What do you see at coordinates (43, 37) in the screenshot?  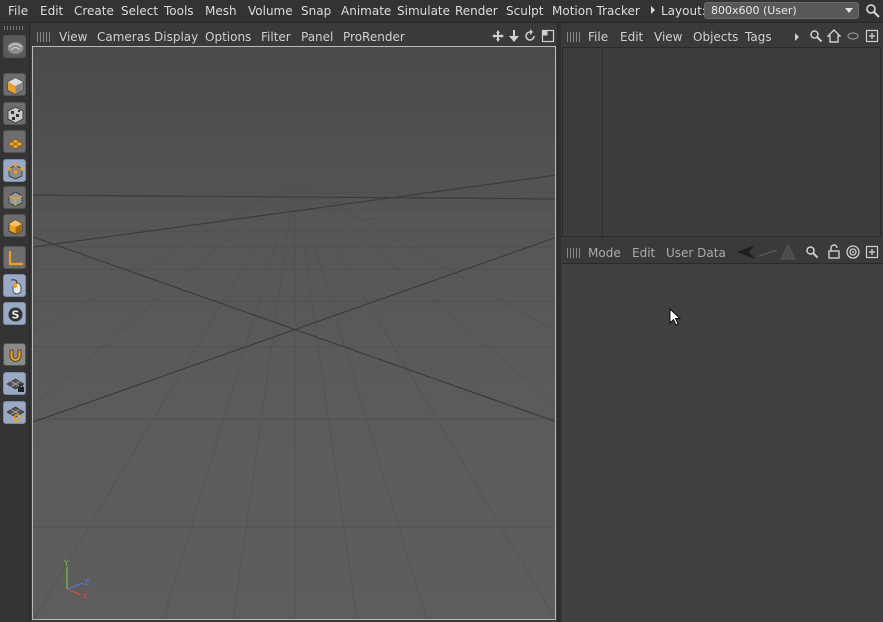 I see `viewport-grip` at bounding box center [43, 37].